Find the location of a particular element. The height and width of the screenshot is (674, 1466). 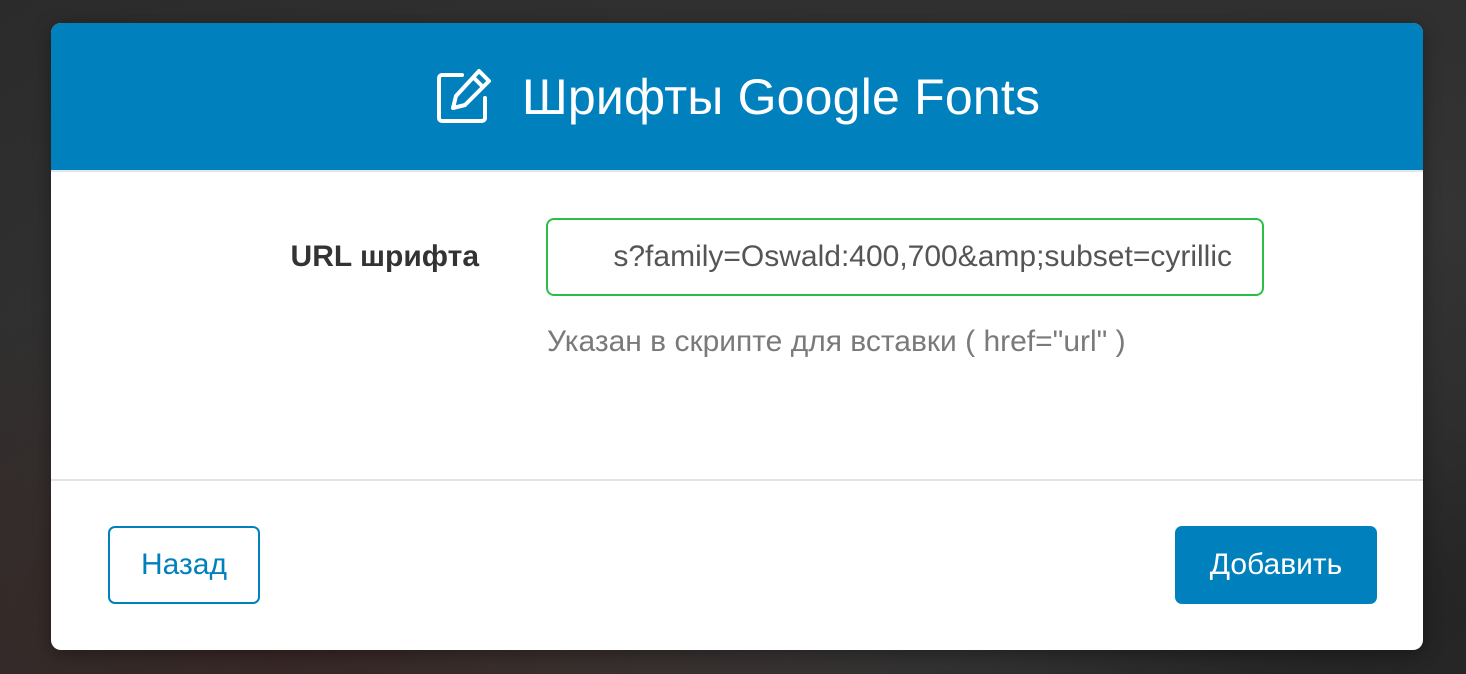

footer-divider is located at coordinates (737, 480).